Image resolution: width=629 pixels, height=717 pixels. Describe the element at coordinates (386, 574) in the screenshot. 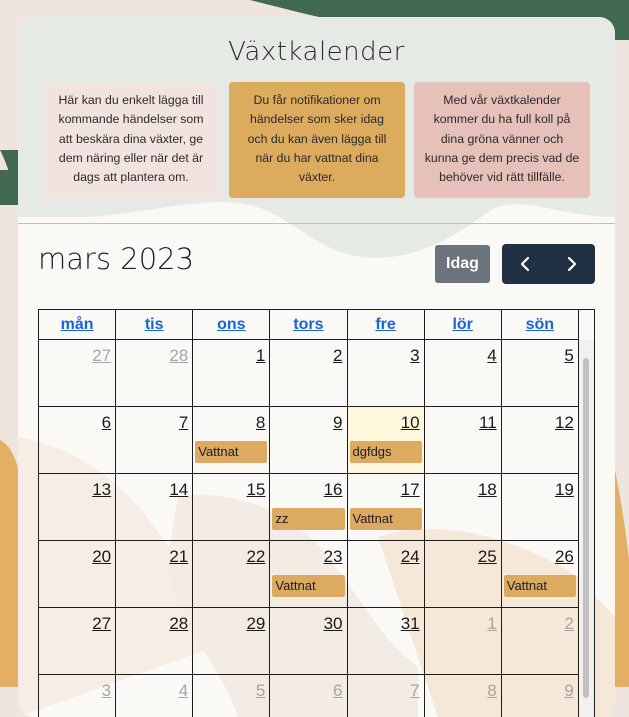

I see `day-cell: 24` at that location.